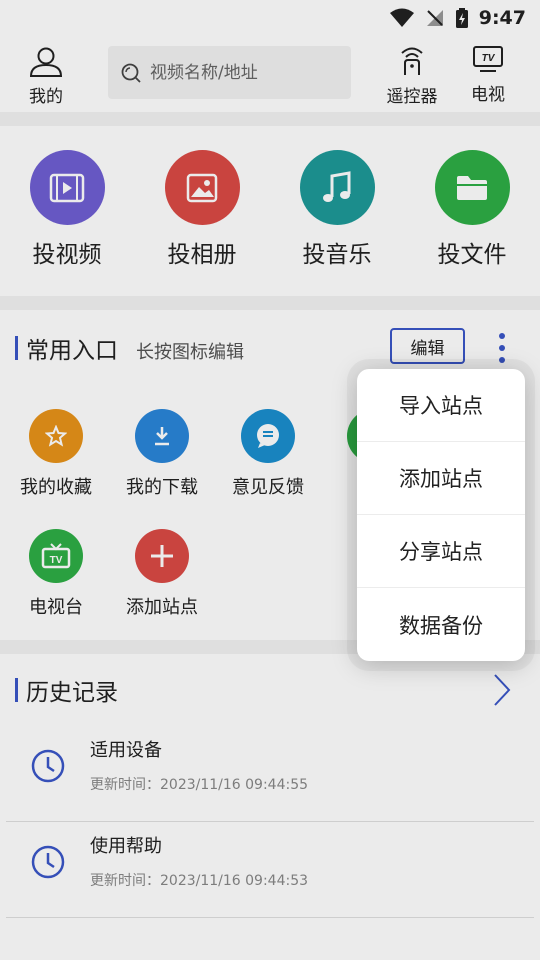 The width and height of the screenshot is (540, 960). I want to click on menu-item-backup-data: 数据备份, so click(441, 624).